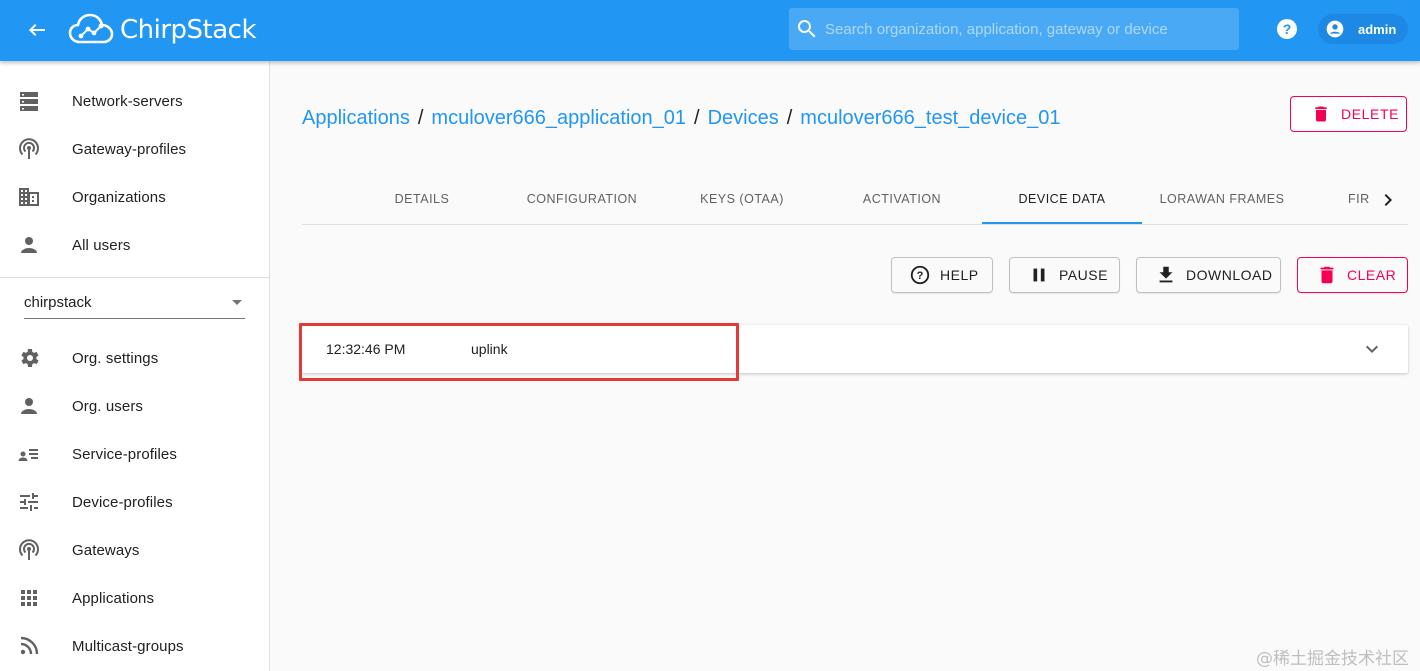 Image resolution: width=1420 pixels, height=671 pixels. I want to click on organization-select-value: chirpstack, so click(58, 302).